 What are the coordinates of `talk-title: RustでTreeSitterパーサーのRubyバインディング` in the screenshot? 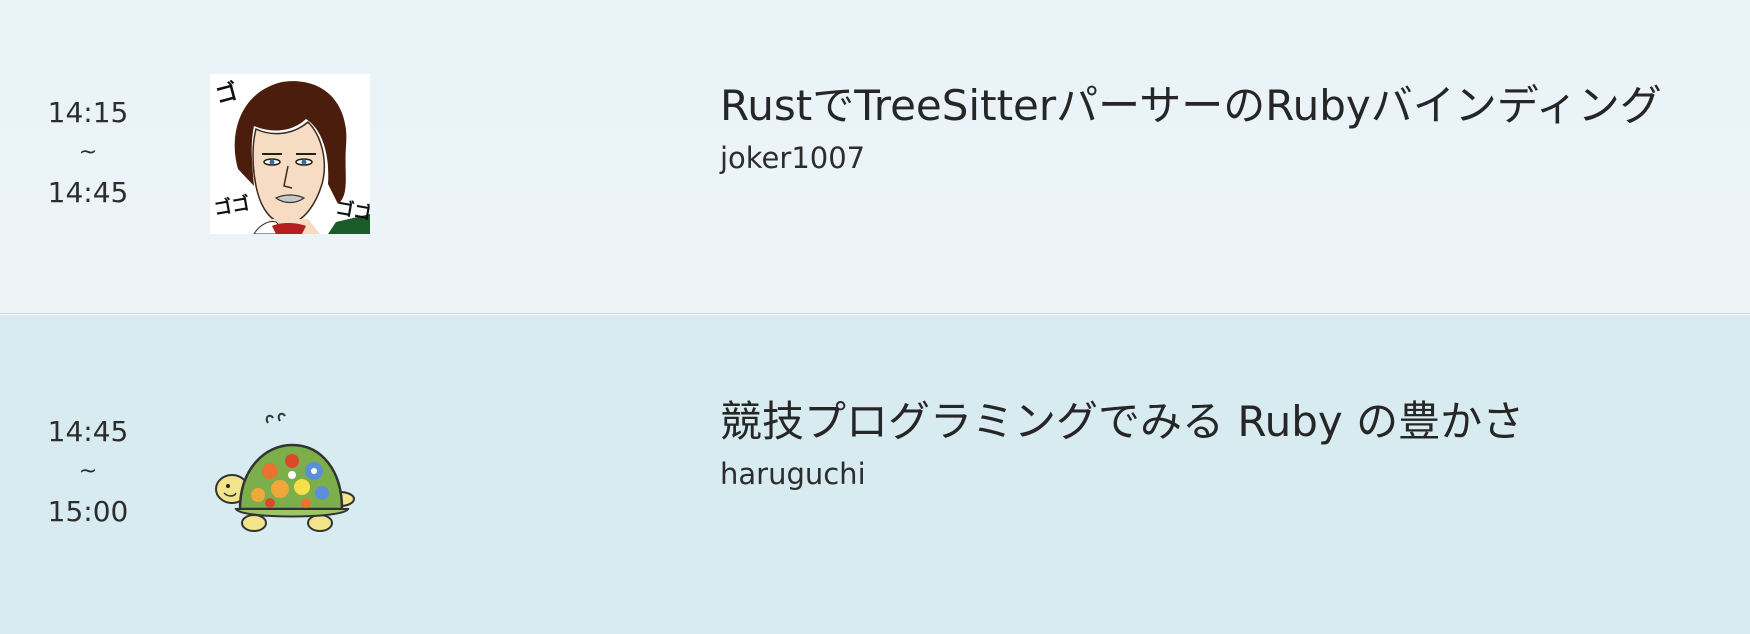 It's located at (1191, 106).